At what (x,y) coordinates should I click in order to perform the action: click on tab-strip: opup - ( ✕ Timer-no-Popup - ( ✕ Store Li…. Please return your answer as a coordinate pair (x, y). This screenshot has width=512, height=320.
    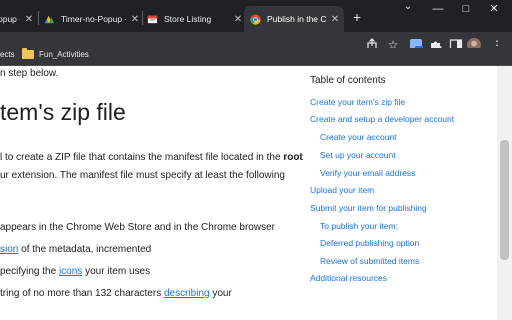
    Looking at the image, I should click on (256, 16).